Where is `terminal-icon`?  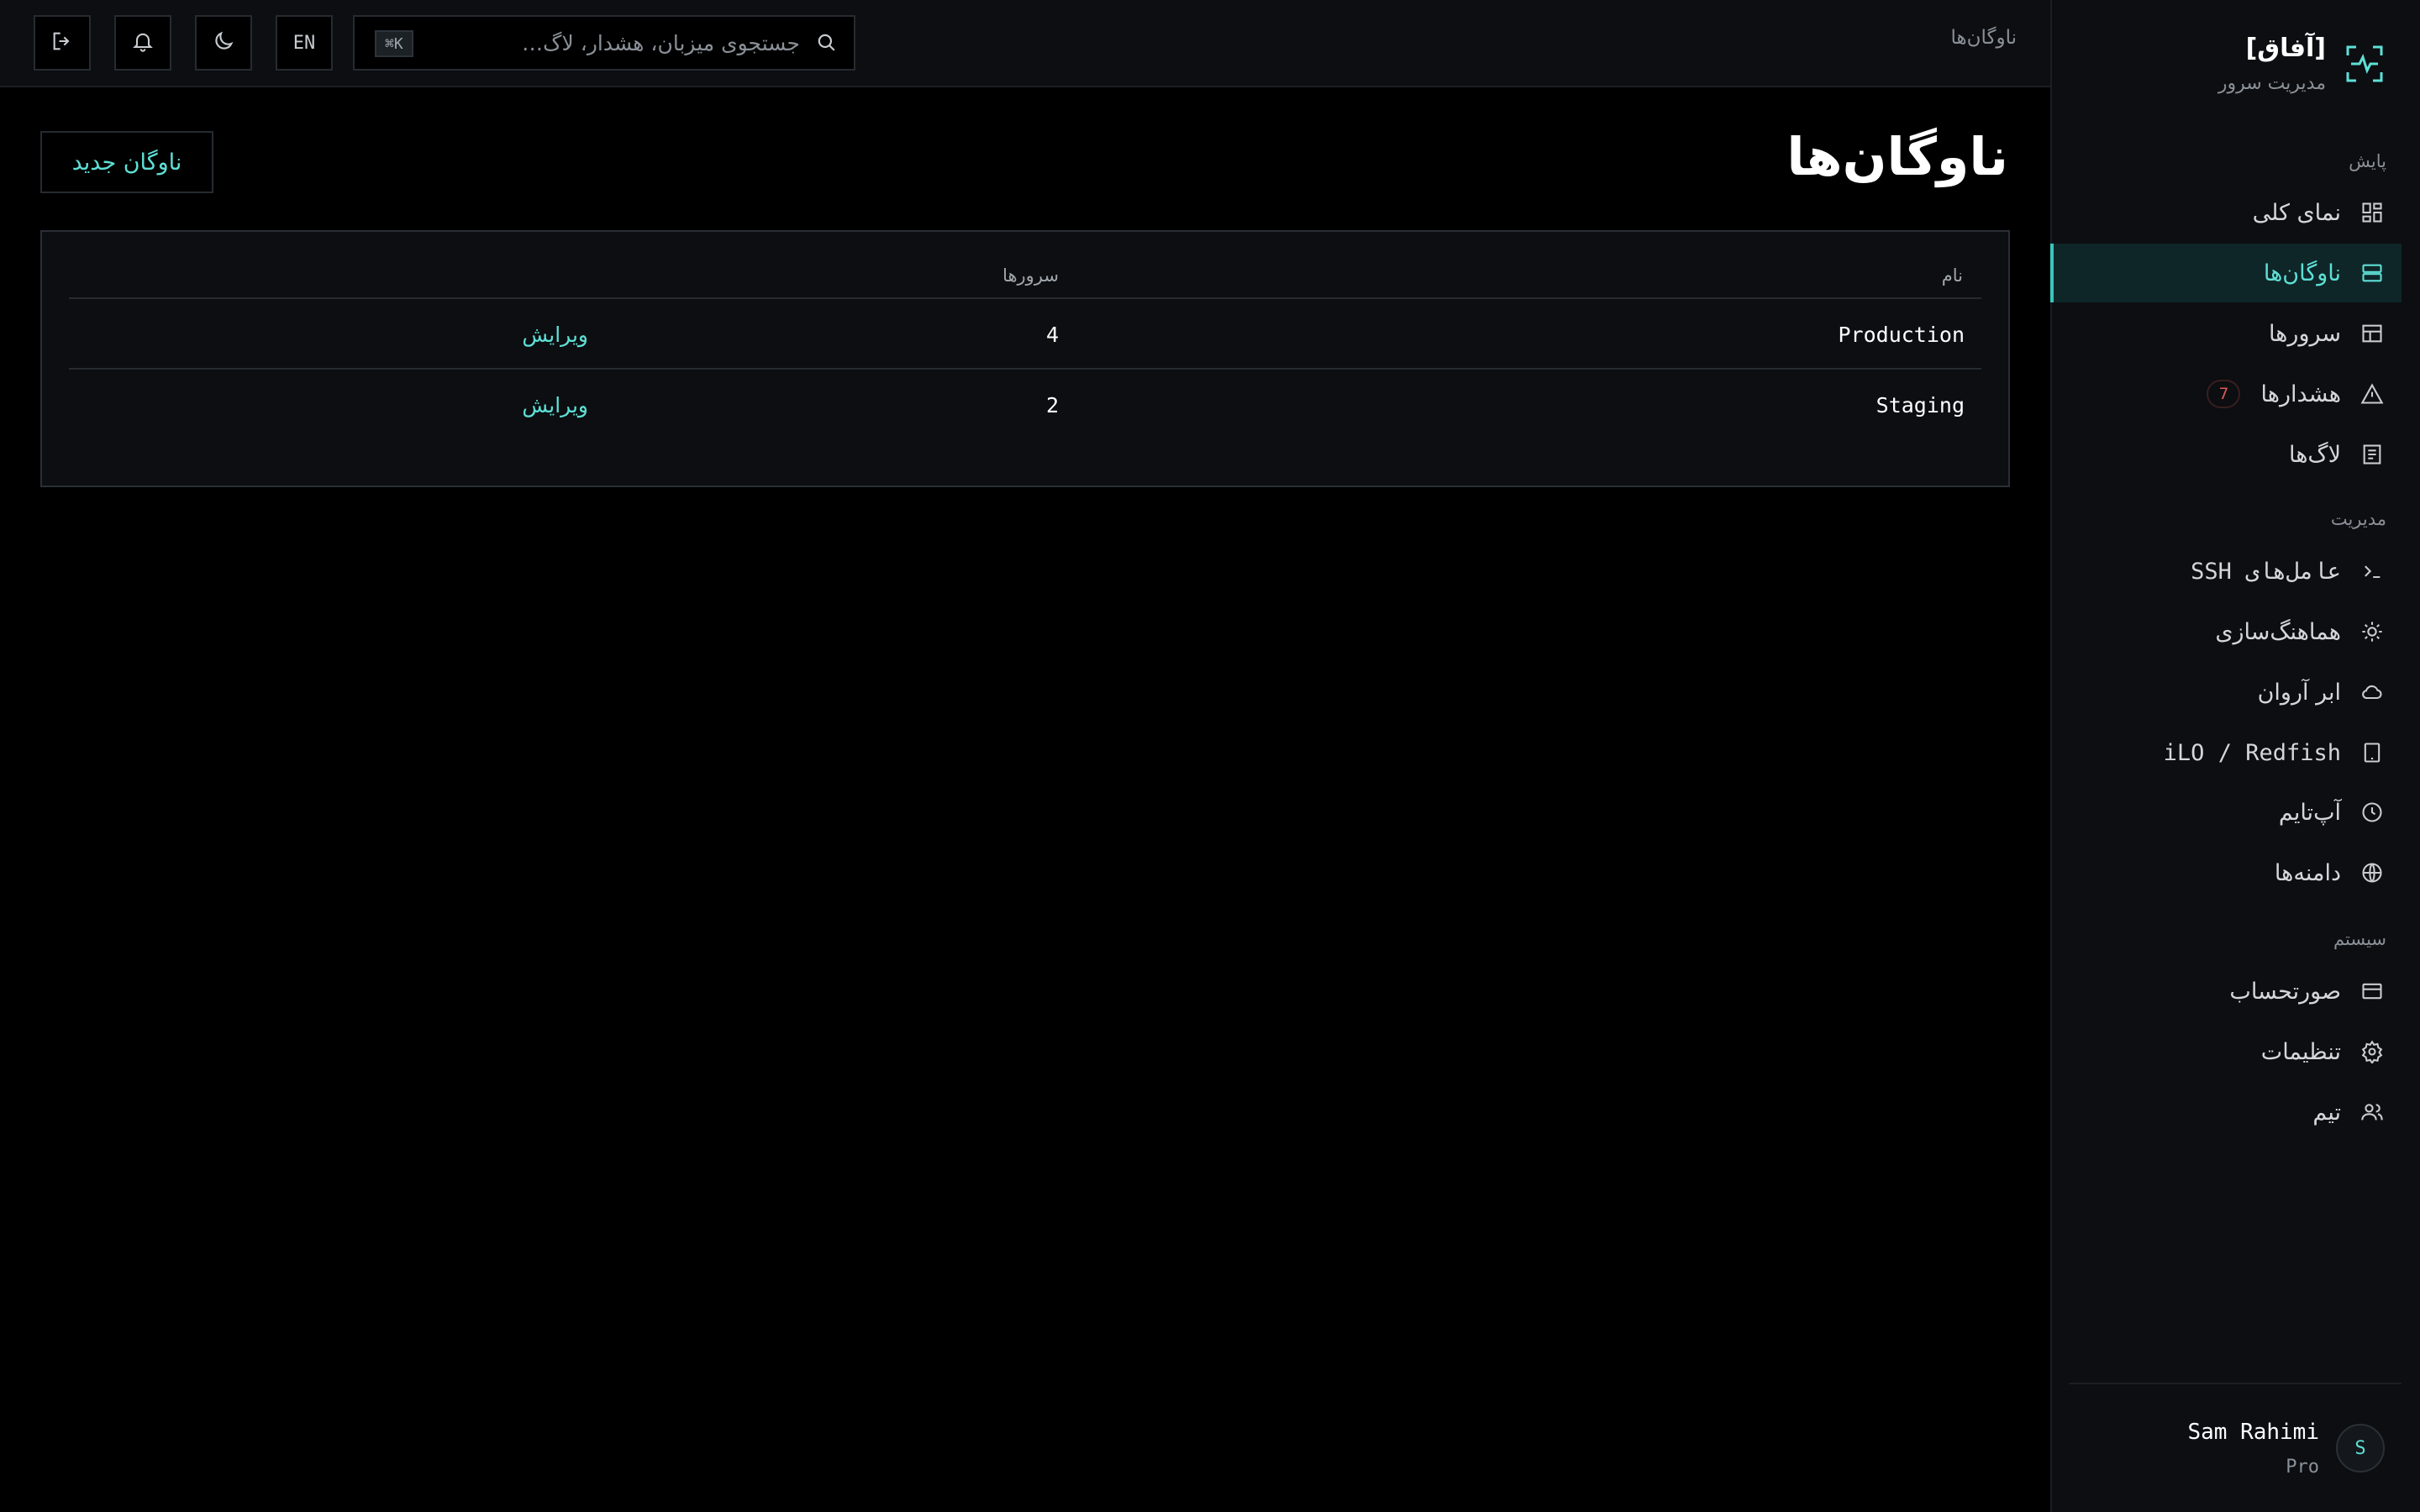
terminal-icon is located at coordinates (2372, 571).